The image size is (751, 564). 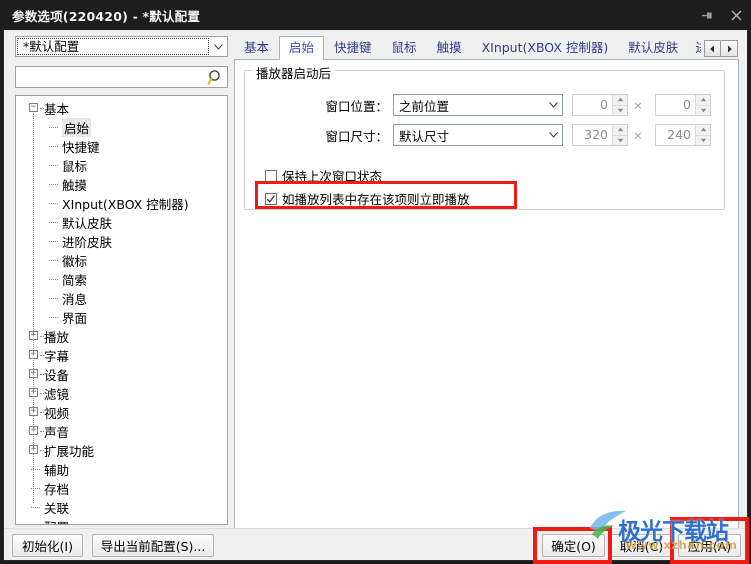 I want to click on tab-4: 触摸, so click(x=449, y=48).